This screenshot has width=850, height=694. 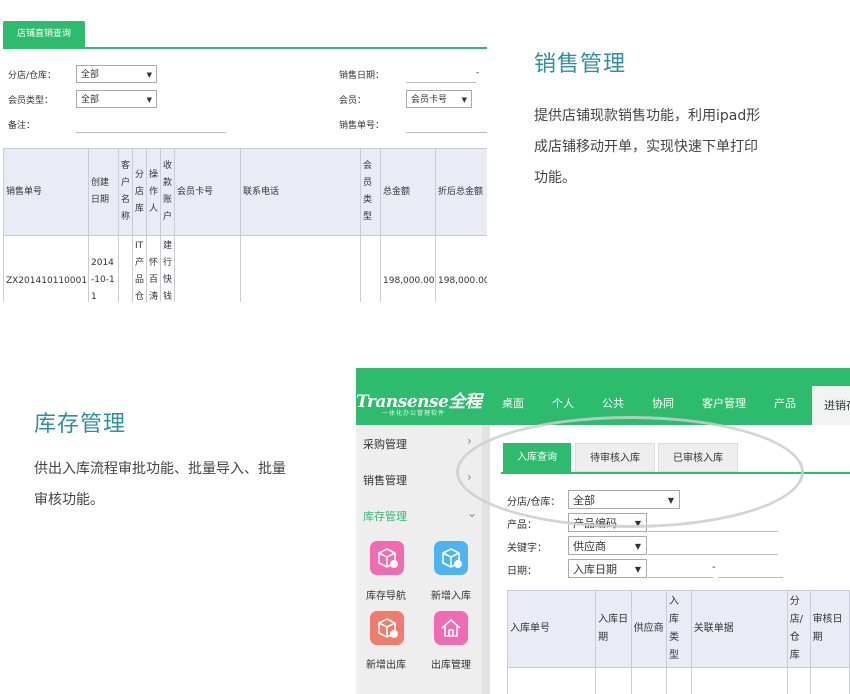 I want to click on box-add-icon, so click(x=451, y=558).